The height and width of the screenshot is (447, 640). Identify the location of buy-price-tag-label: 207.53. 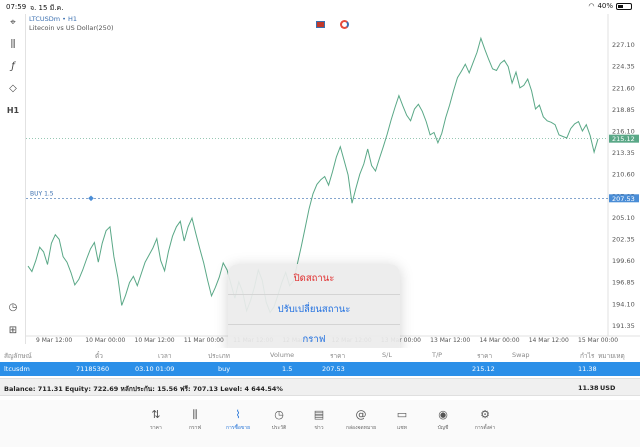
(623, 199).